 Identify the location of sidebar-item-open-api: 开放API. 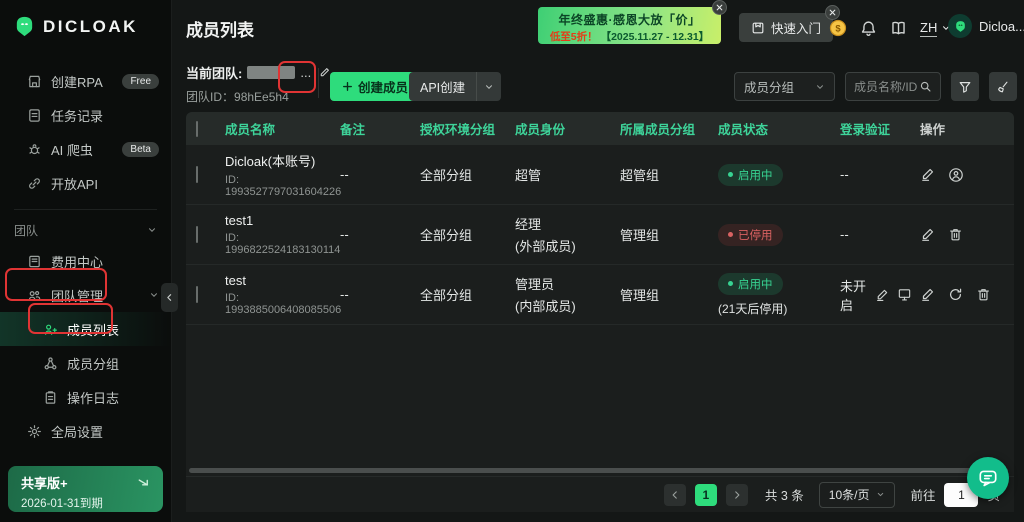
(85, 183).